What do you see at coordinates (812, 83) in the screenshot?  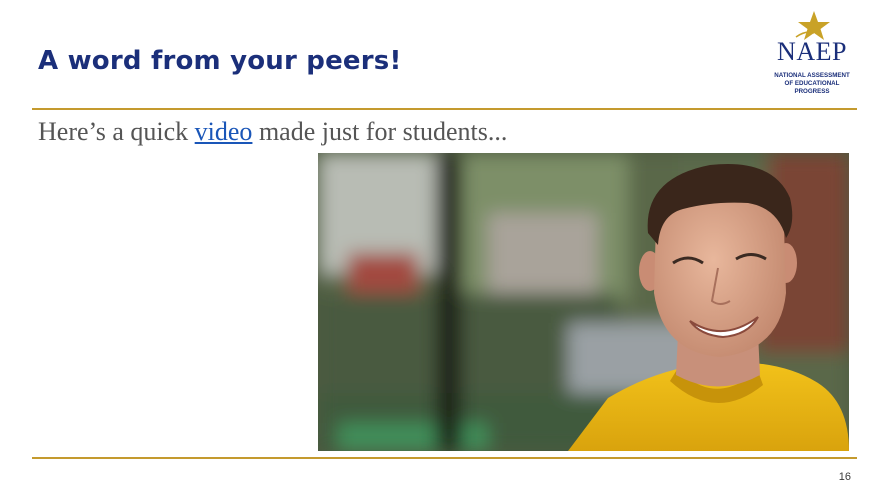 I see `logo-line-2: OF EDUCATIONAL` at bounding box center [812, 83].